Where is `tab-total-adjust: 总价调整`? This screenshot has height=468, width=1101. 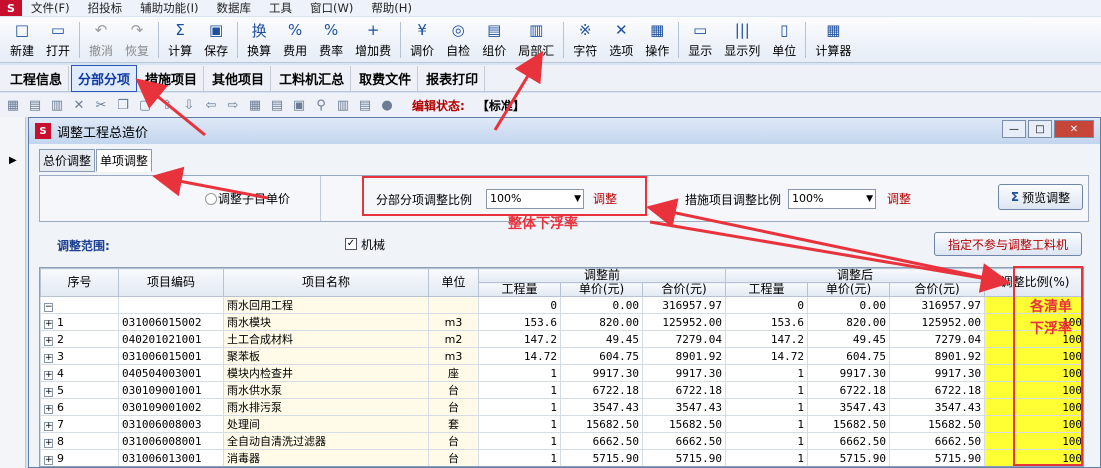
tab-total-adjust: 总价调整 is located at coordinates (67, 160).